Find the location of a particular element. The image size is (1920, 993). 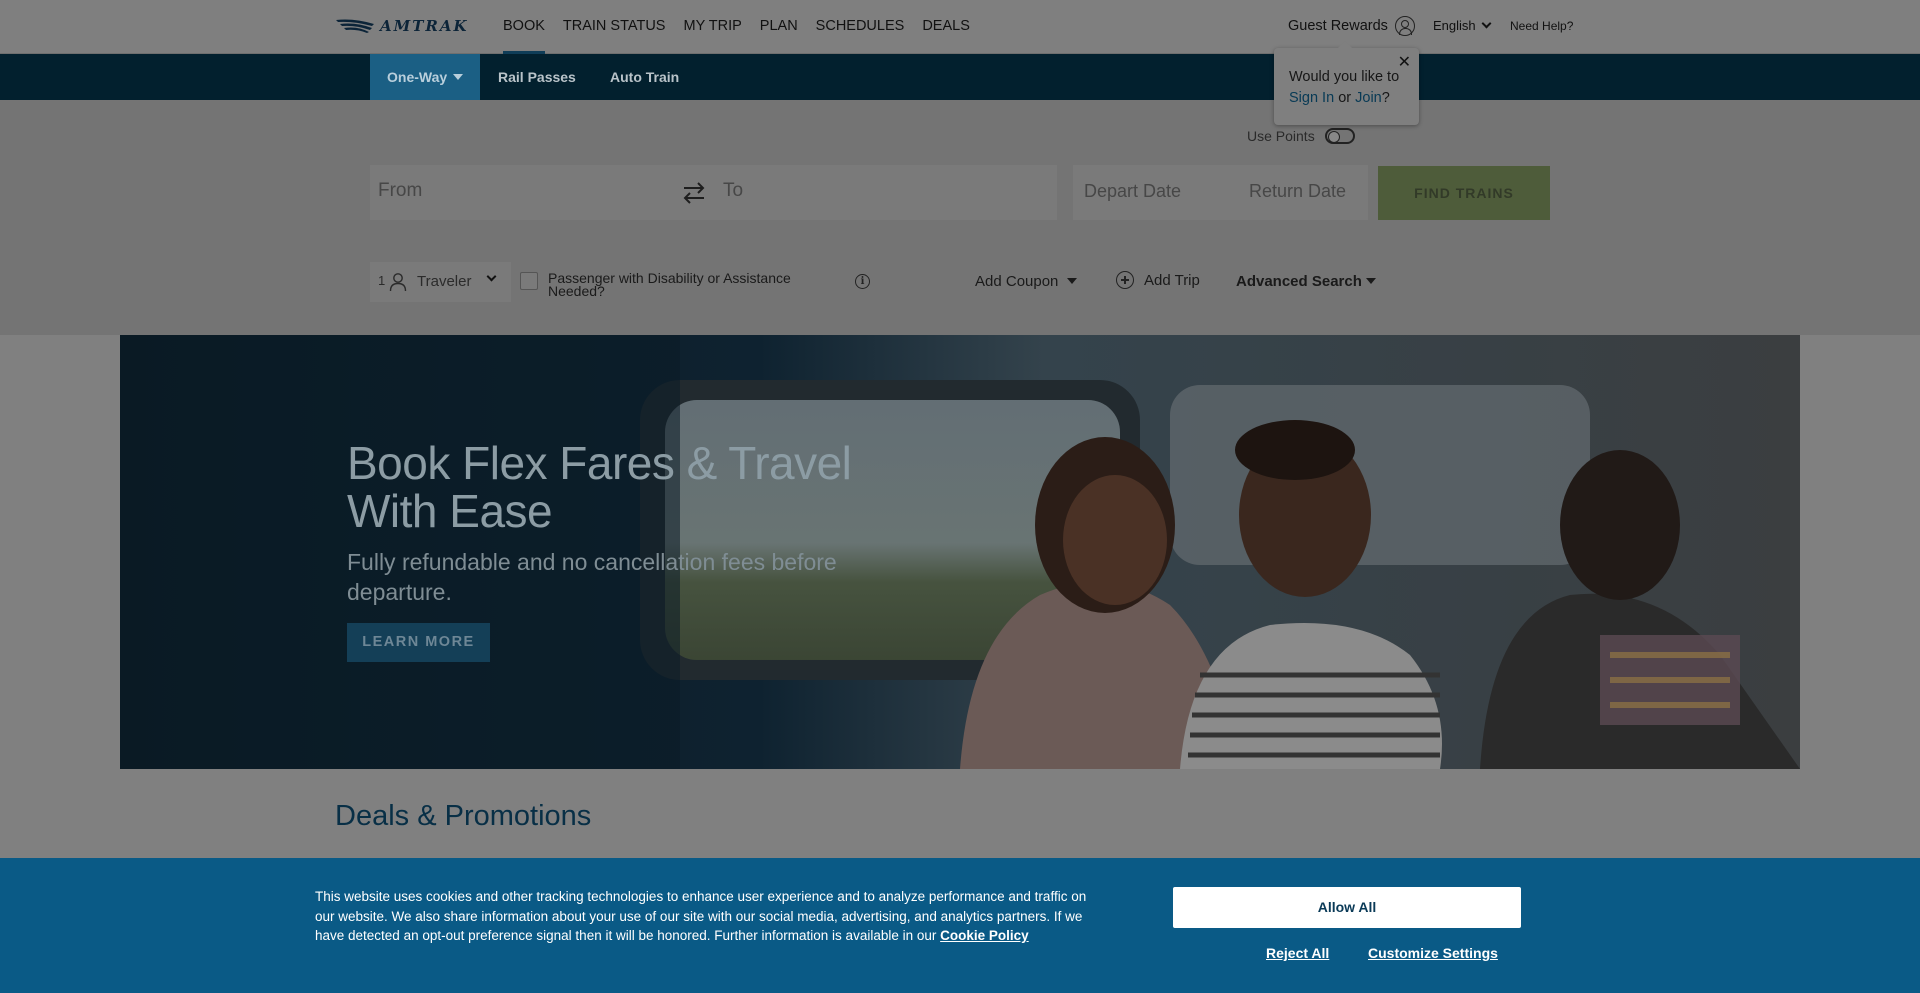

add-coupon-button: Add Coupon is located at coordinates (1026, 281).